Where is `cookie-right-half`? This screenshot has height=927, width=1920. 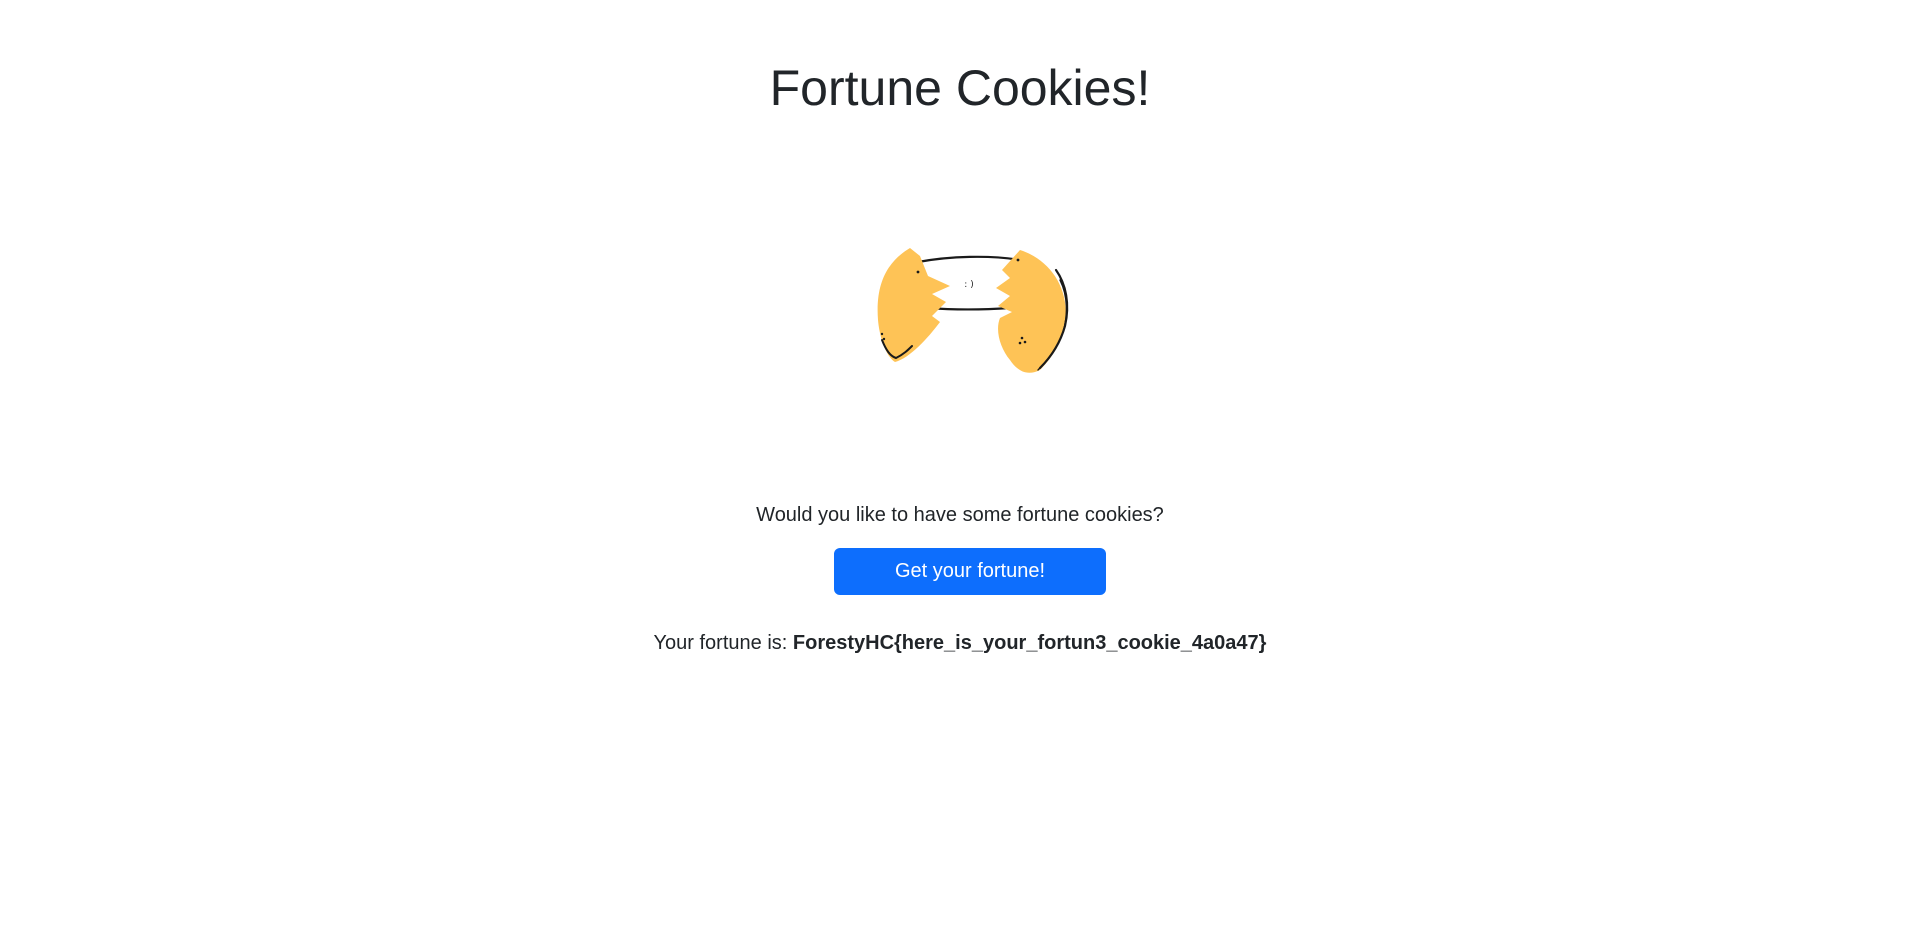 cookie-right-half is located at coordinates (1031, 311).